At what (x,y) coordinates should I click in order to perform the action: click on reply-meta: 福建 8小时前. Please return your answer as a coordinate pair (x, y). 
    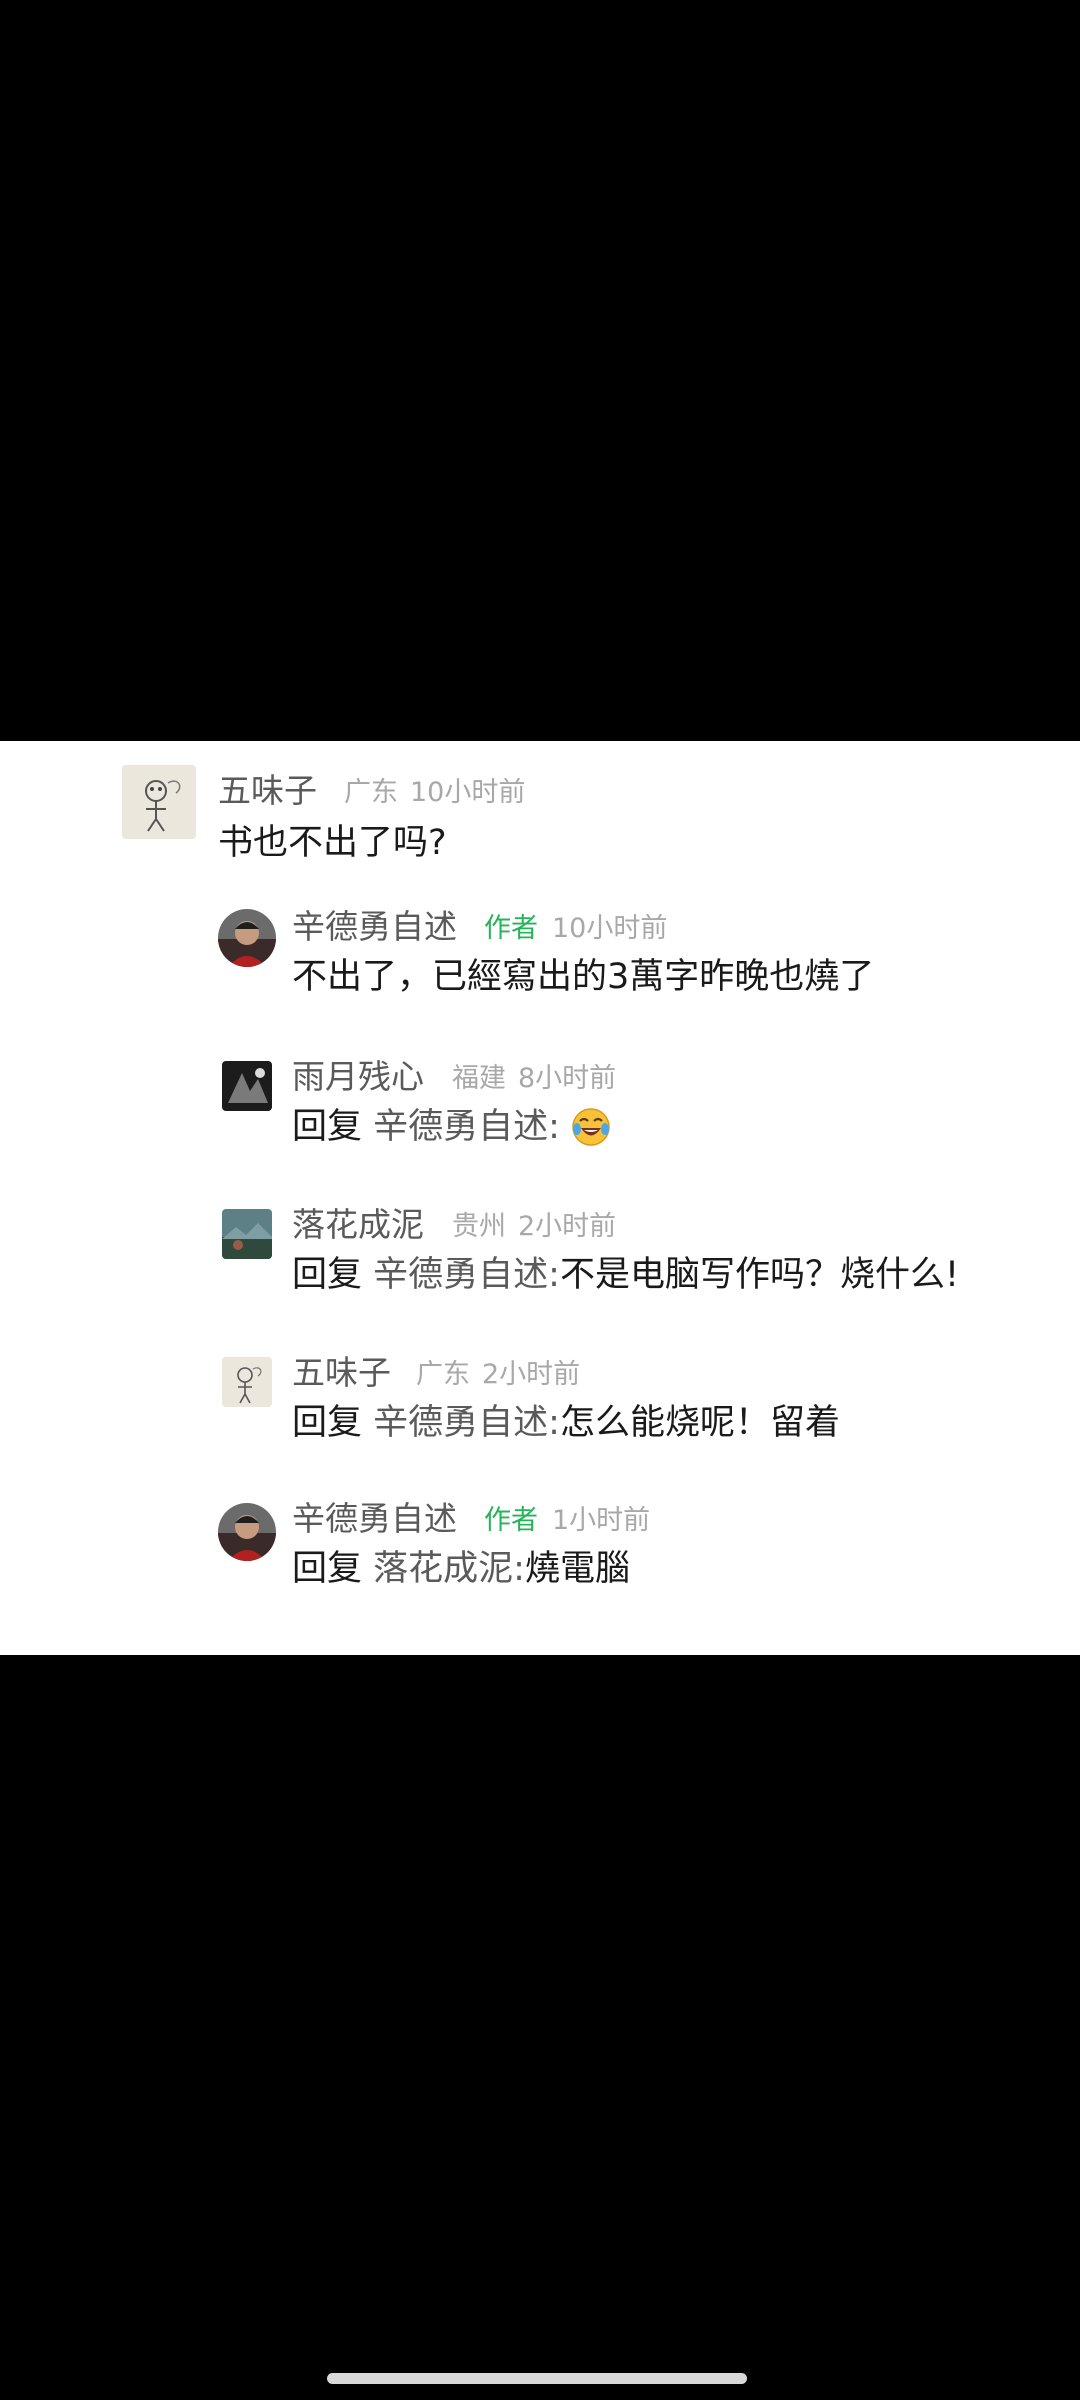
    Looking at the image, I should click on (534, 1079).